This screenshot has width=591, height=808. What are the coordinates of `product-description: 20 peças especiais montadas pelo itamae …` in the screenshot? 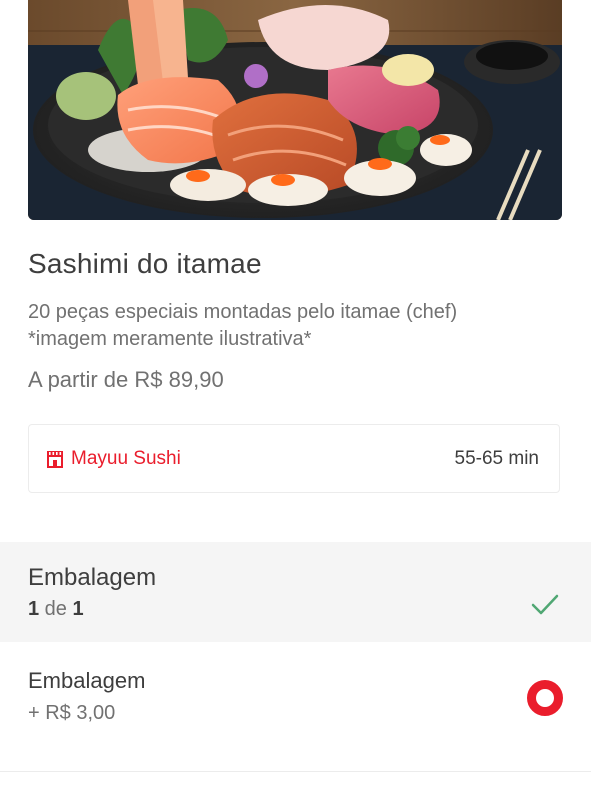 It's located at (243, 325).